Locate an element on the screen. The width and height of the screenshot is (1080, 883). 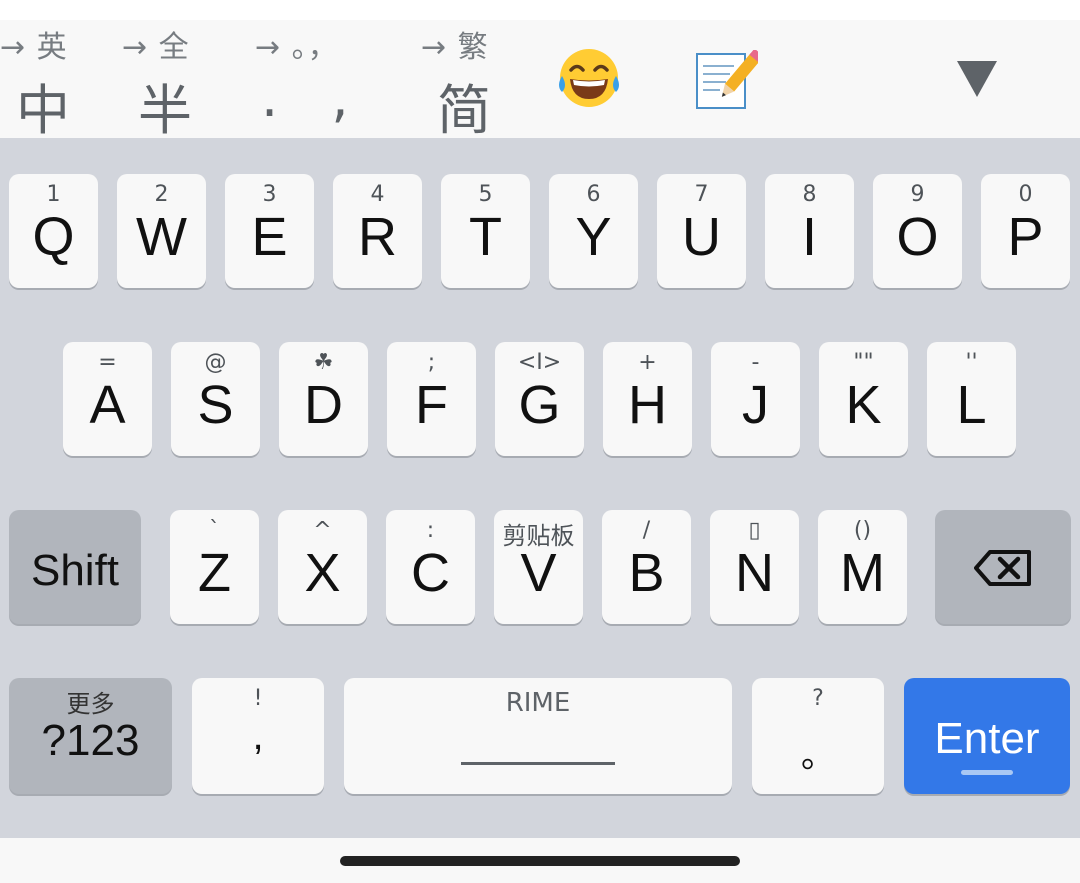
key-a: = A is located at coordinates (107, 399).